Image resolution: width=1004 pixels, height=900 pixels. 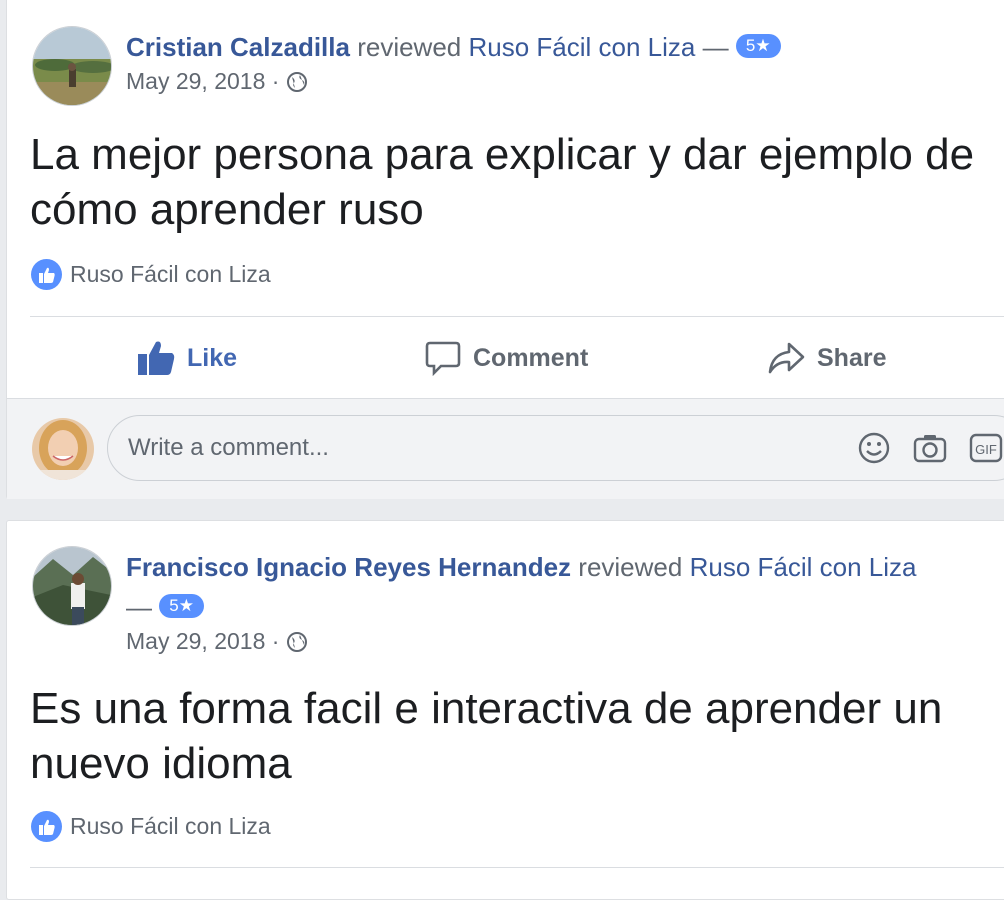 I want to click on like-button: Like, so click(x=187, y=358).